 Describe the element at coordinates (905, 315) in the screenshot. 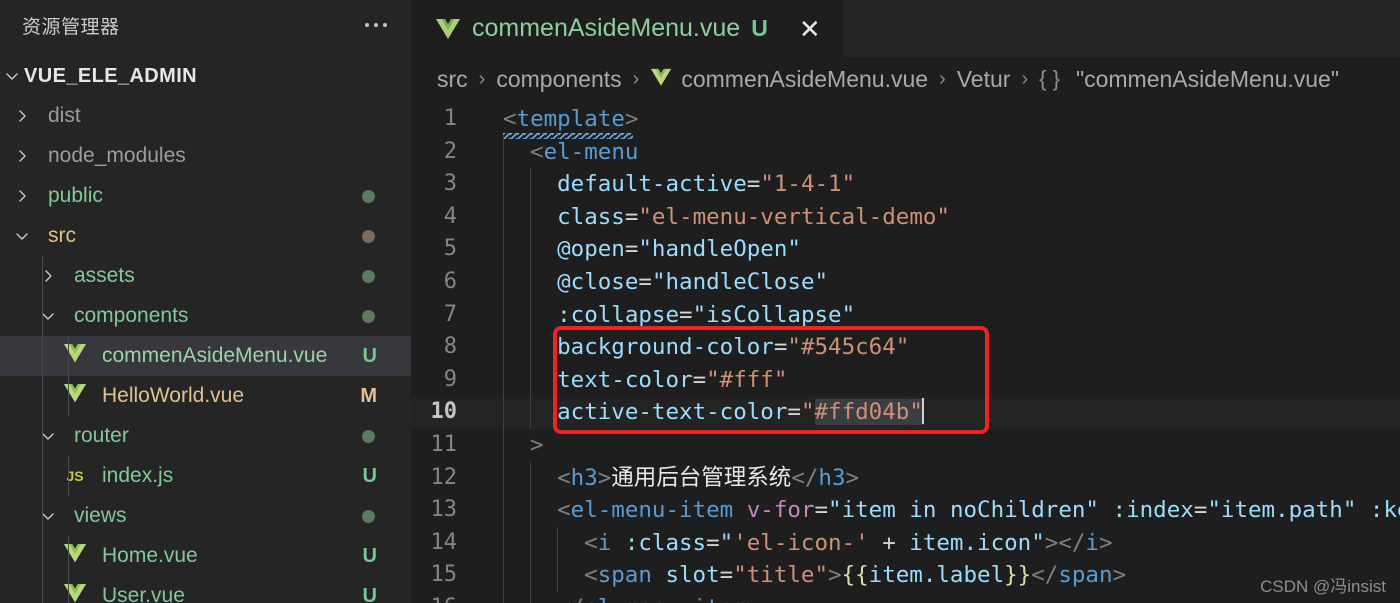

I see `code-line: 7:collapse="isCollapse"` at that location.